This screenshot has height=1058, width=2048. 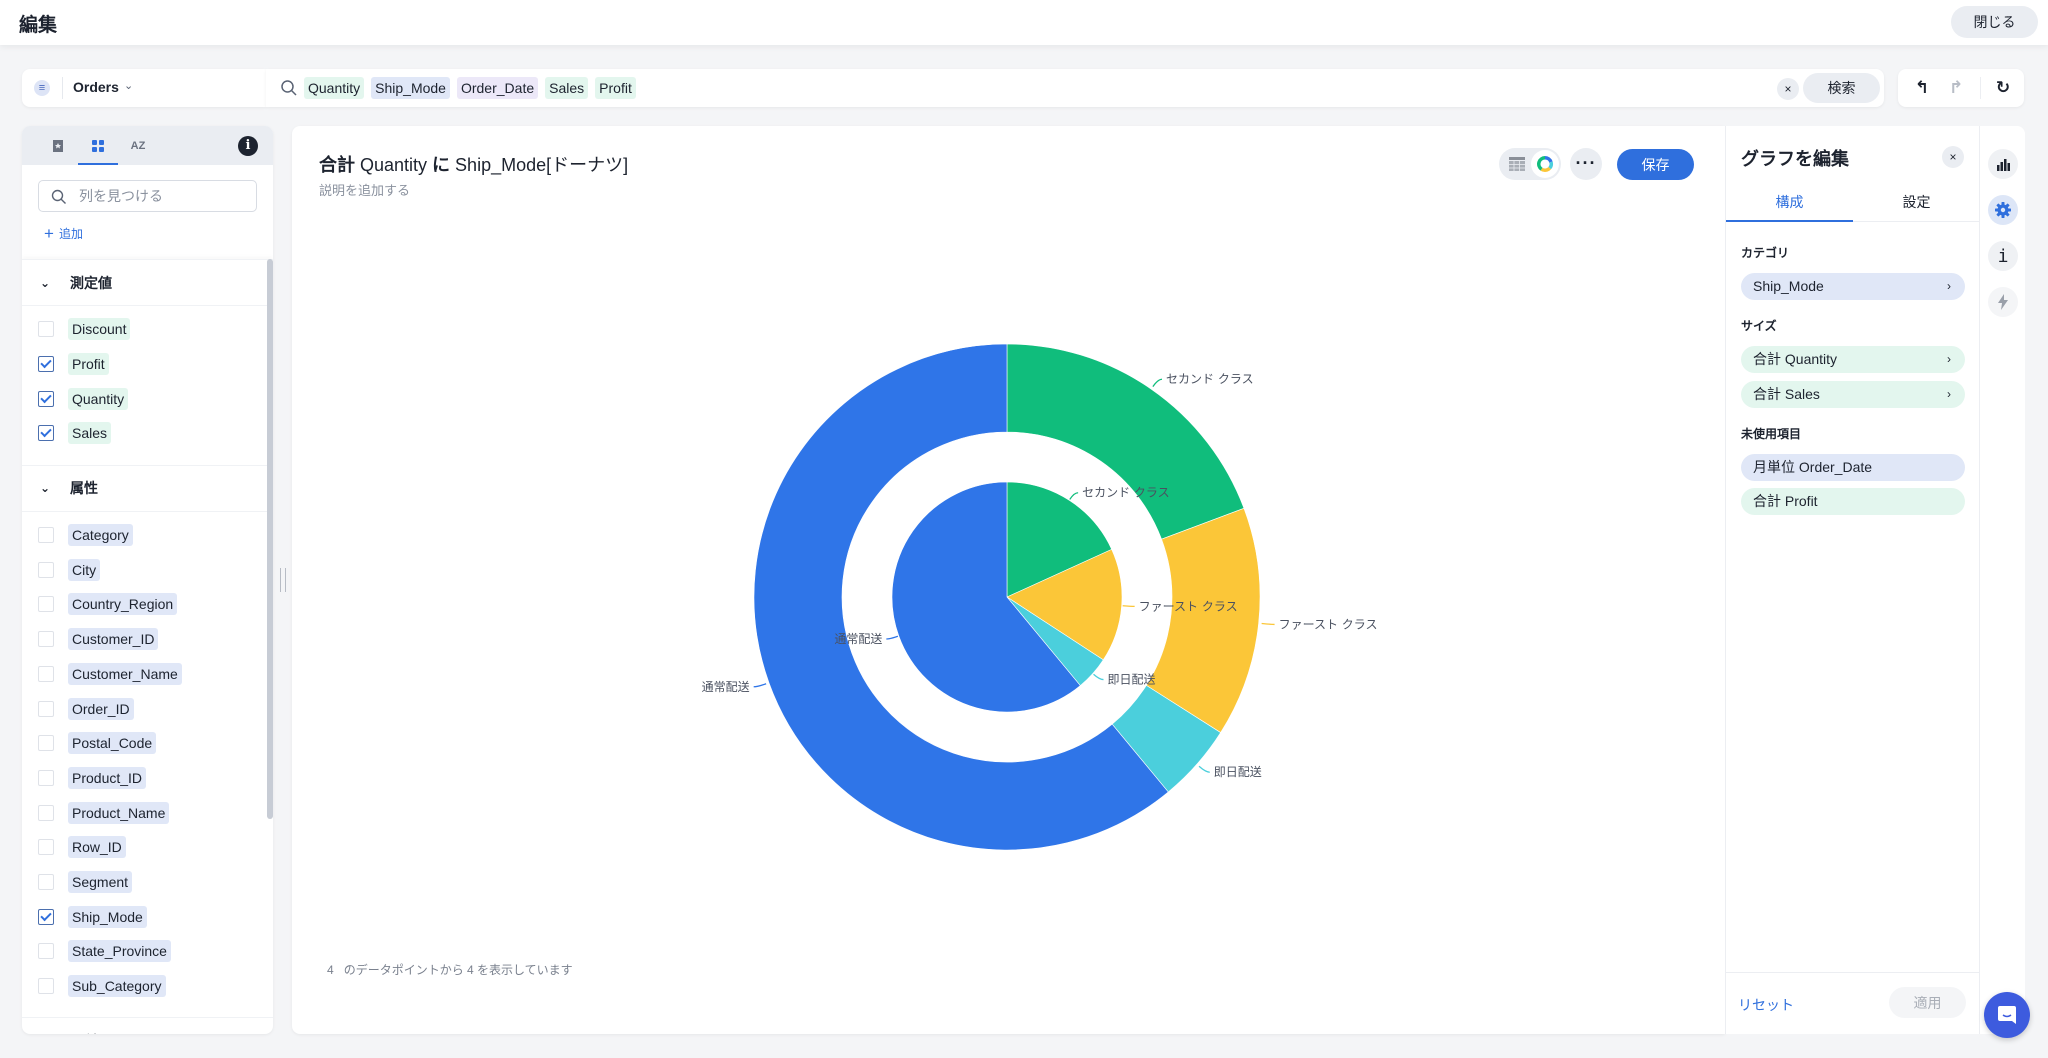 I want to click on field-row-category: Category, so click(x=147, y=535).